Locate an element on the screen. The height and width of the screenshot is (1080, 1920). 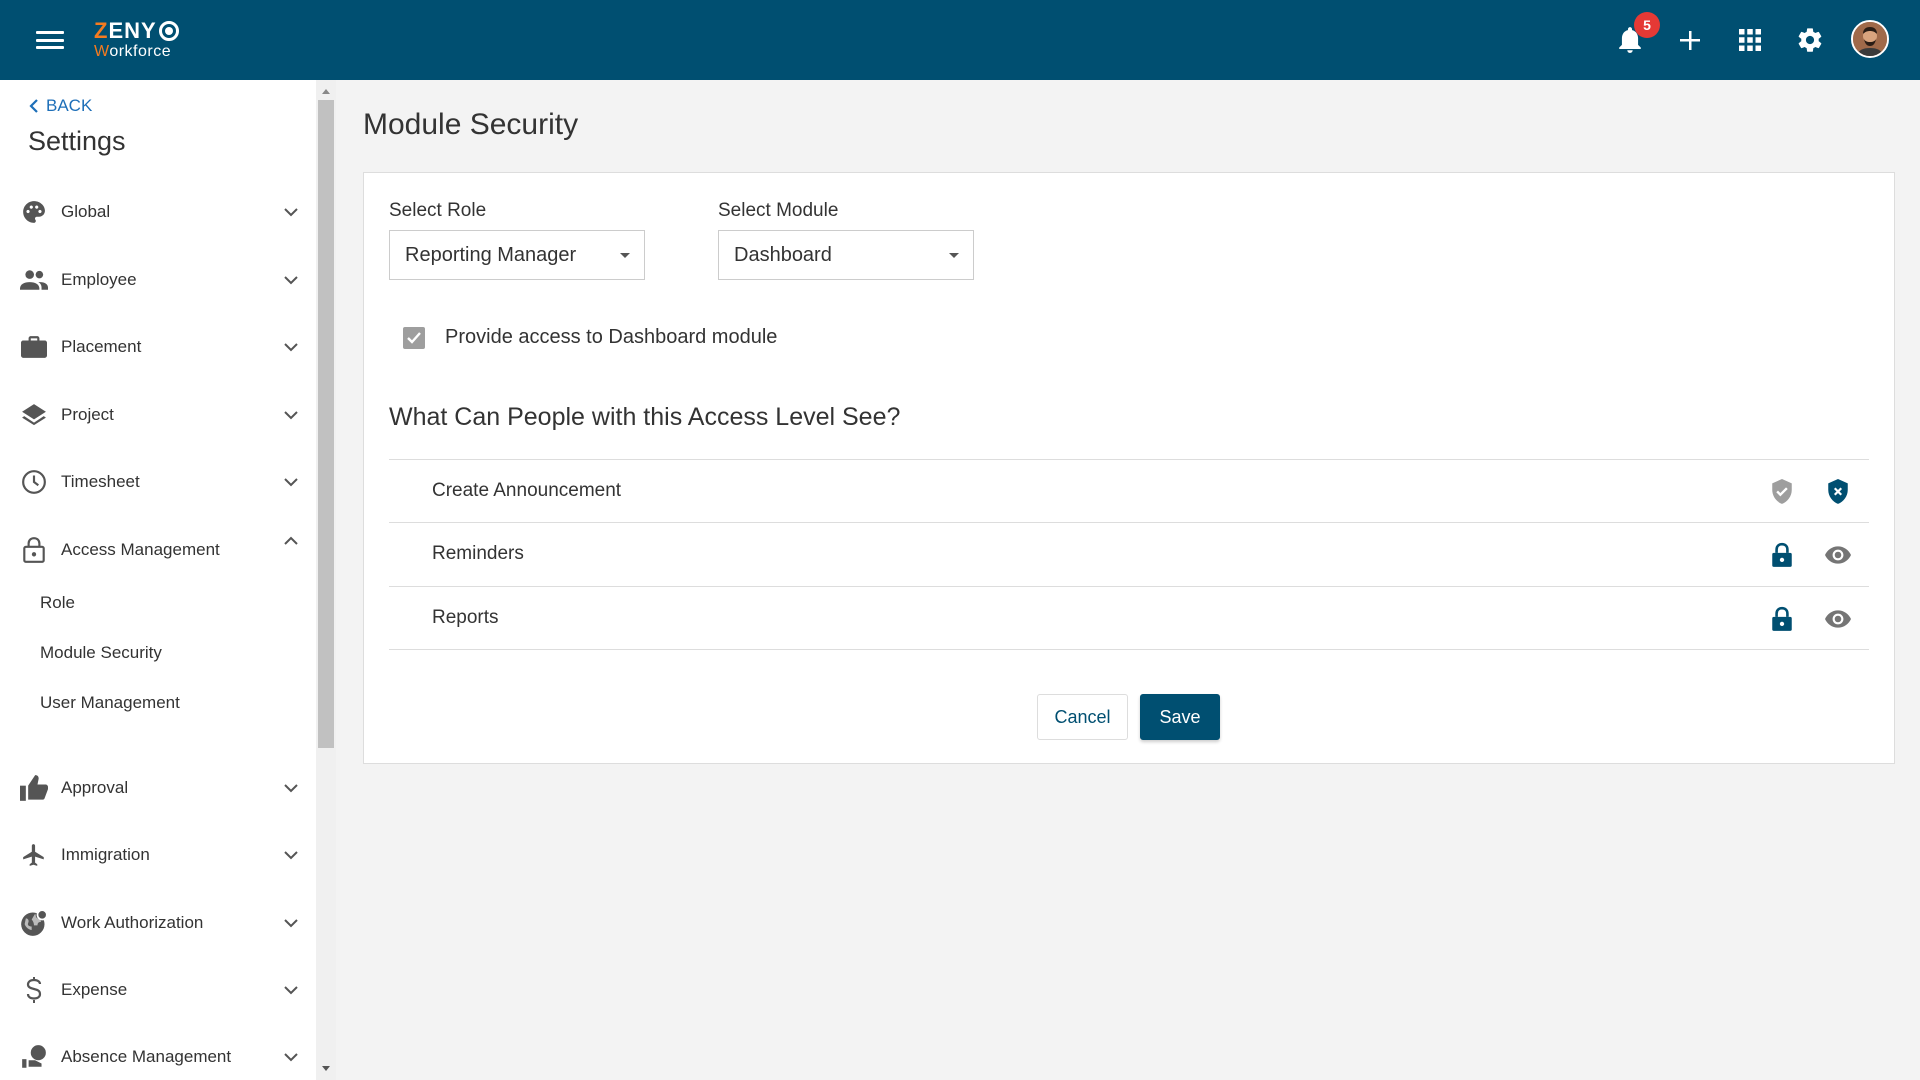
select-role-label: Select Role is located at coordinates (438, 210).